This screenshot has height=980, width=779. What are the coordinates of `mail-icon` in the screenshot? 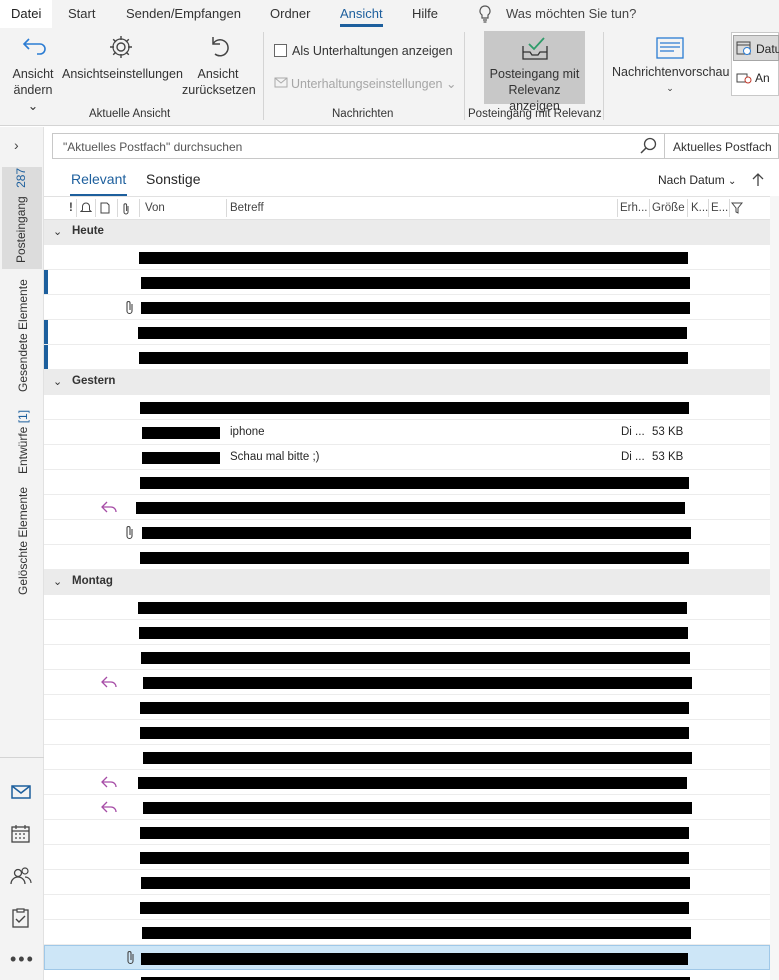 It's located at (21, 792).